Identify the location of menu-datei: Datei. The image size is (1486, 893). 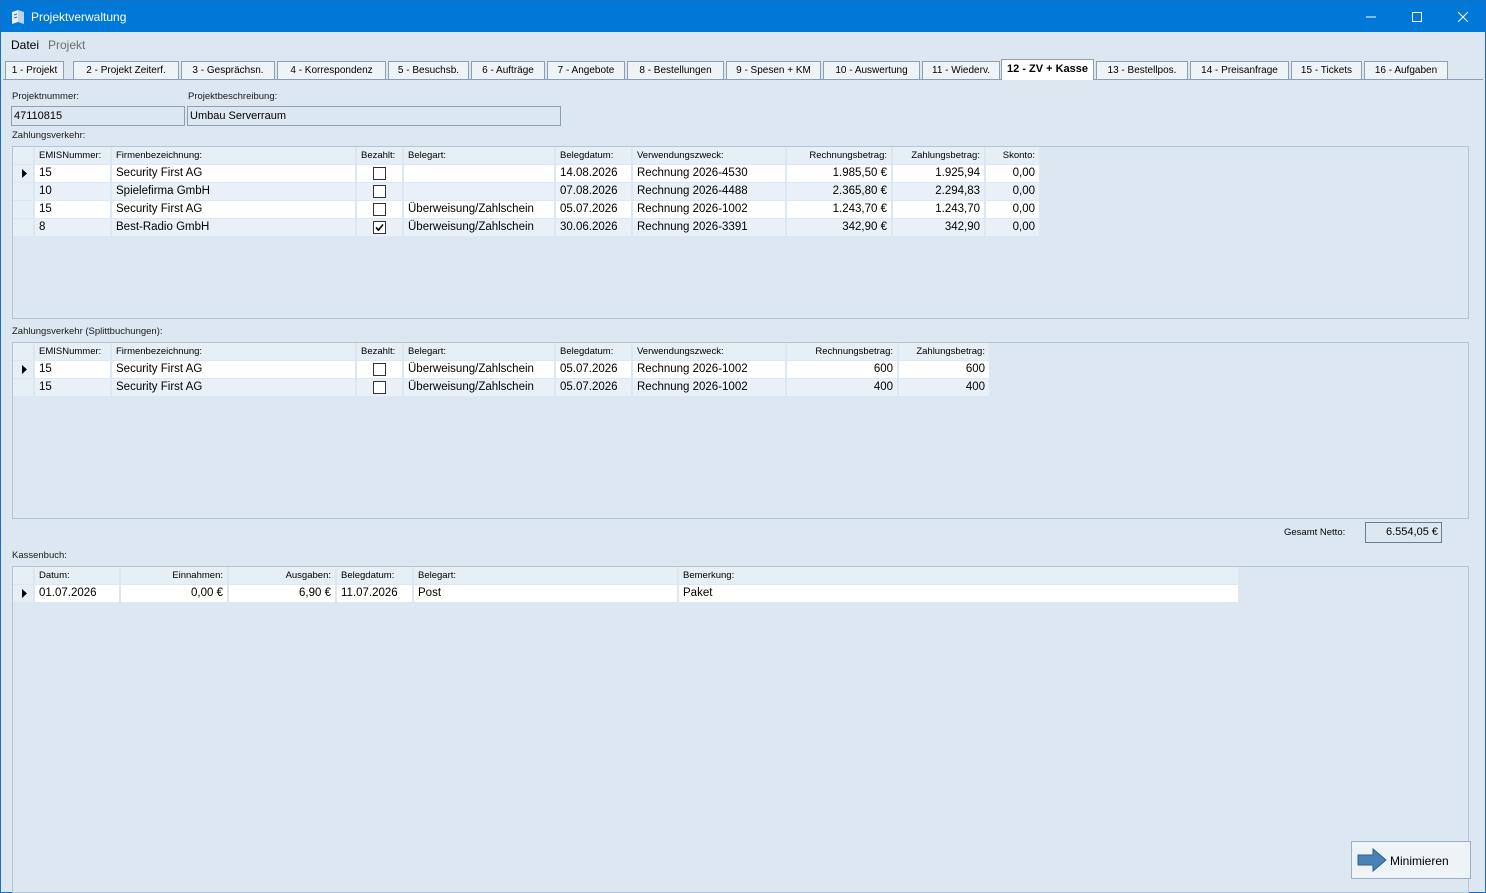
(25, 45).